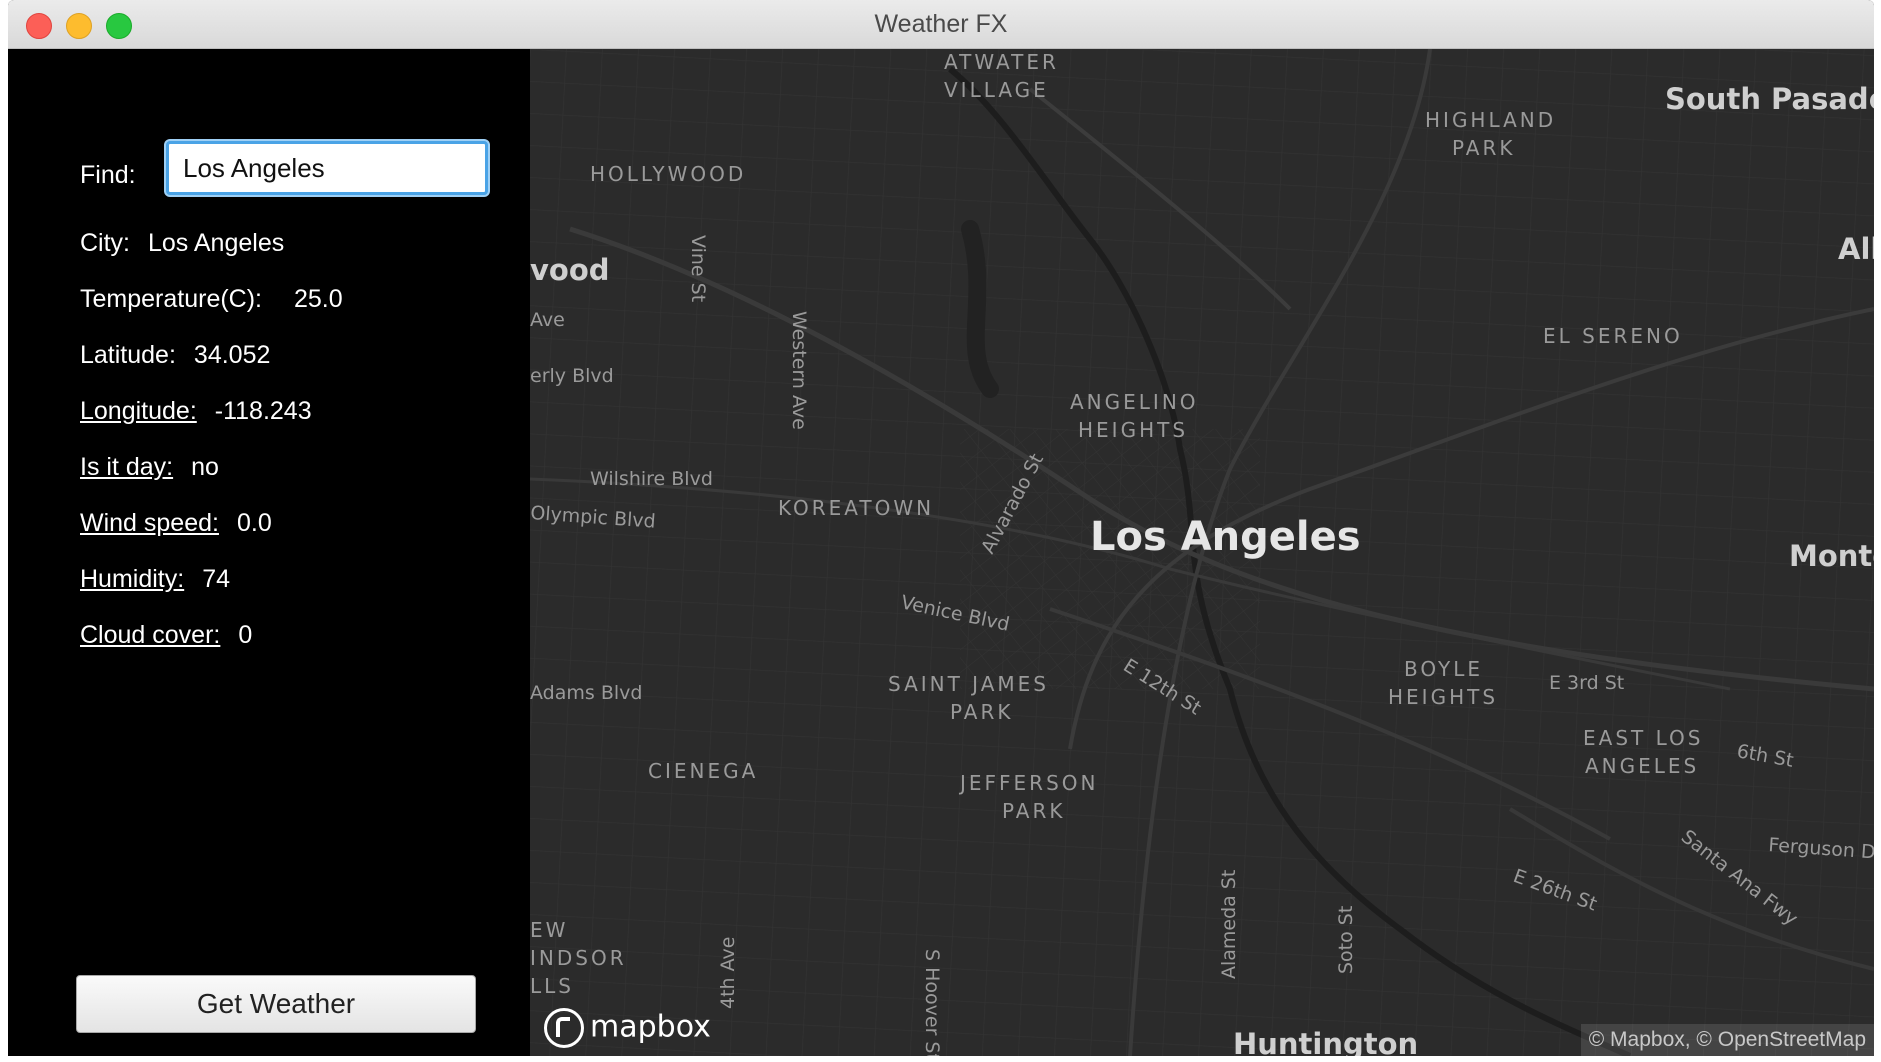  Describe the element at coordinates (703, 771) in the screenshot. I see `map-label-cienega: CIENEGA` at that location.